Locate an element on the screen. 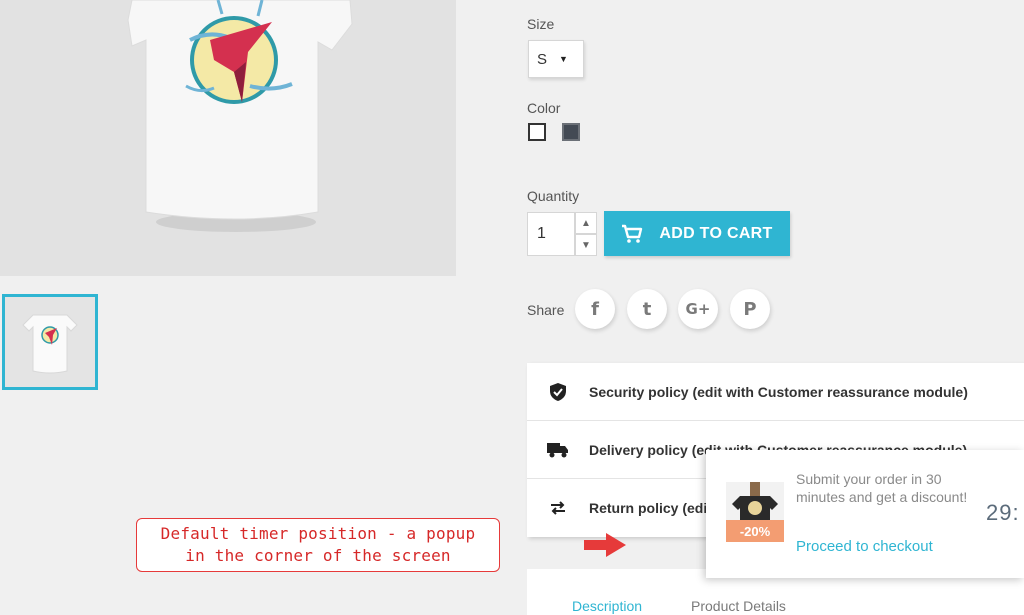  twitter-icon: t is located at coordinates (647, 309).